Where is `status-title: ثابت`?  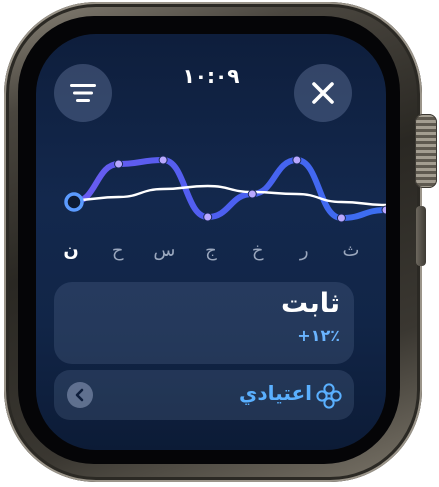 status-title: ثابت is located at coordinates (310, 303).